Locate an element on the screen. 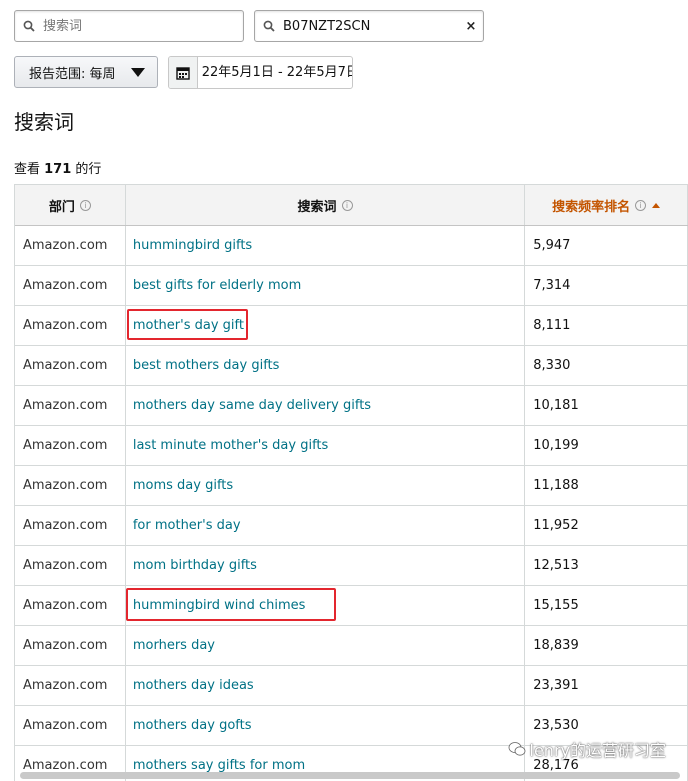  search-term-link: moms day gifts is located at coordinates (183, 485).